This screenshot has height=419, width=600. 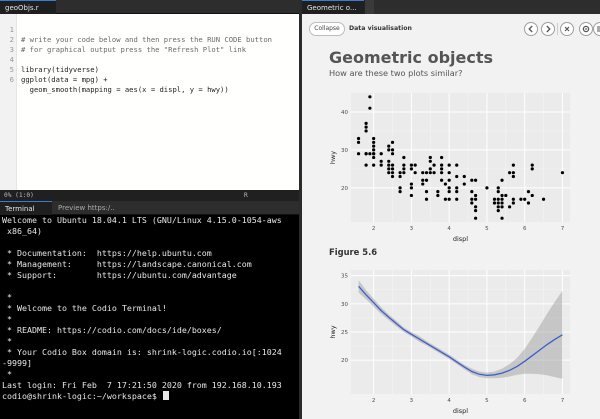 What do you see at coordinates (525, 401) in the screenshot?
I see `x-tick-label: 6` at bounding box center [525, 401].